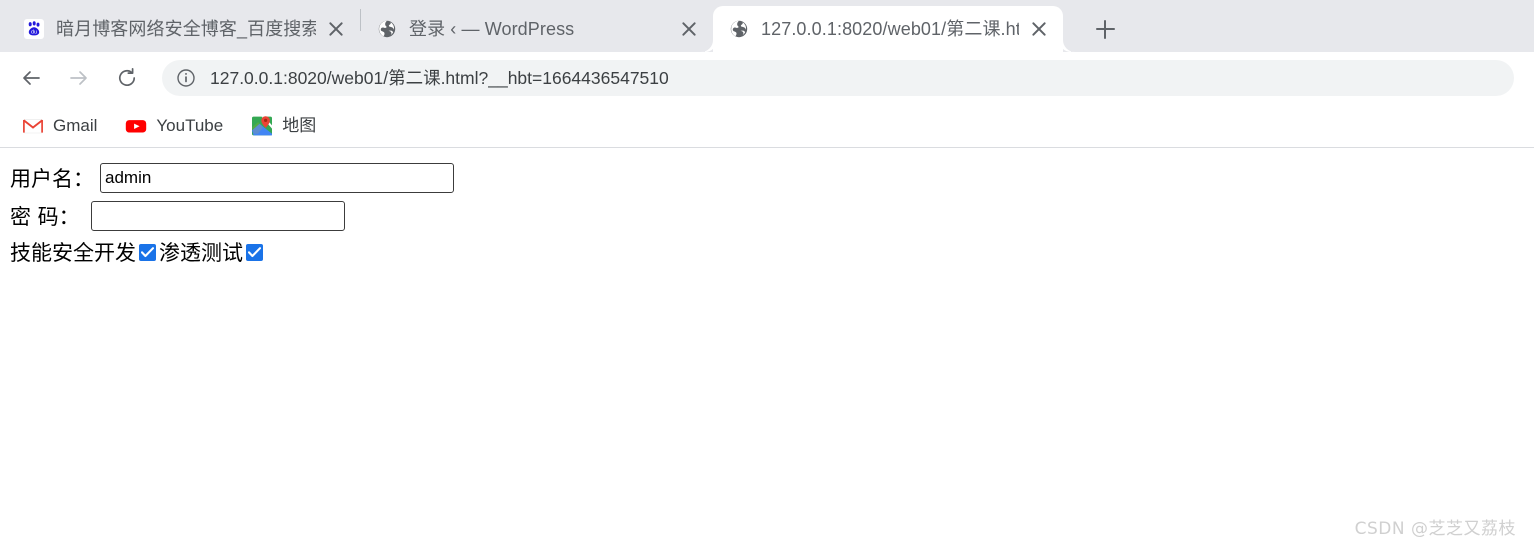 Image resolution: width=1534 pixels, height=554 pixels. I want to click on arrow-right-icon, so click(79, 78).